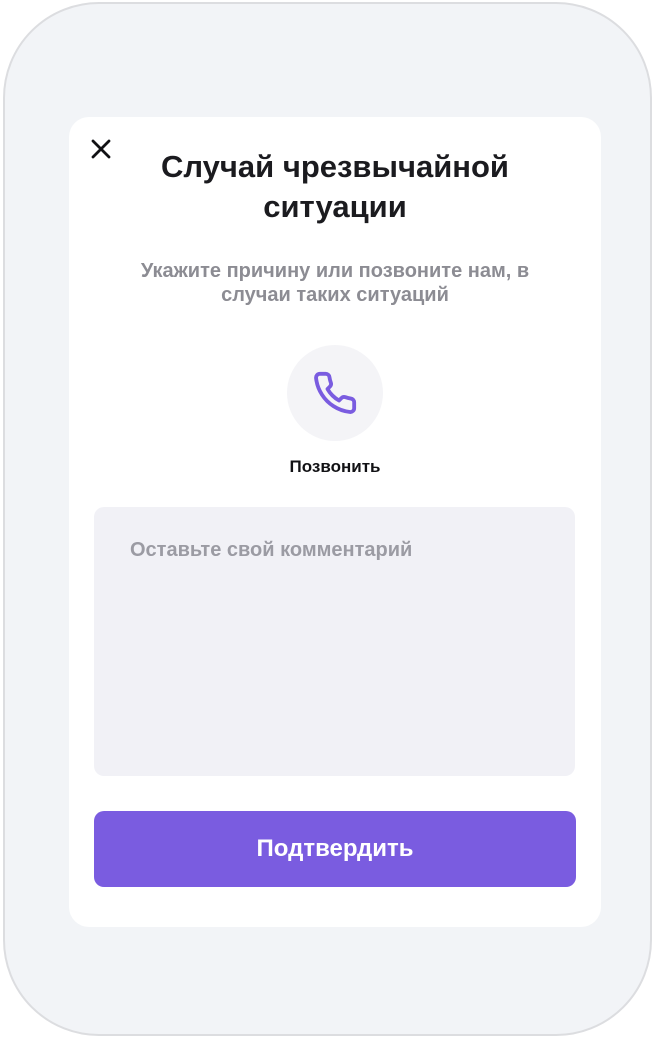 The width and height of the screenshot is (657, 1040). I want to click on close-button, so click(101, 149).